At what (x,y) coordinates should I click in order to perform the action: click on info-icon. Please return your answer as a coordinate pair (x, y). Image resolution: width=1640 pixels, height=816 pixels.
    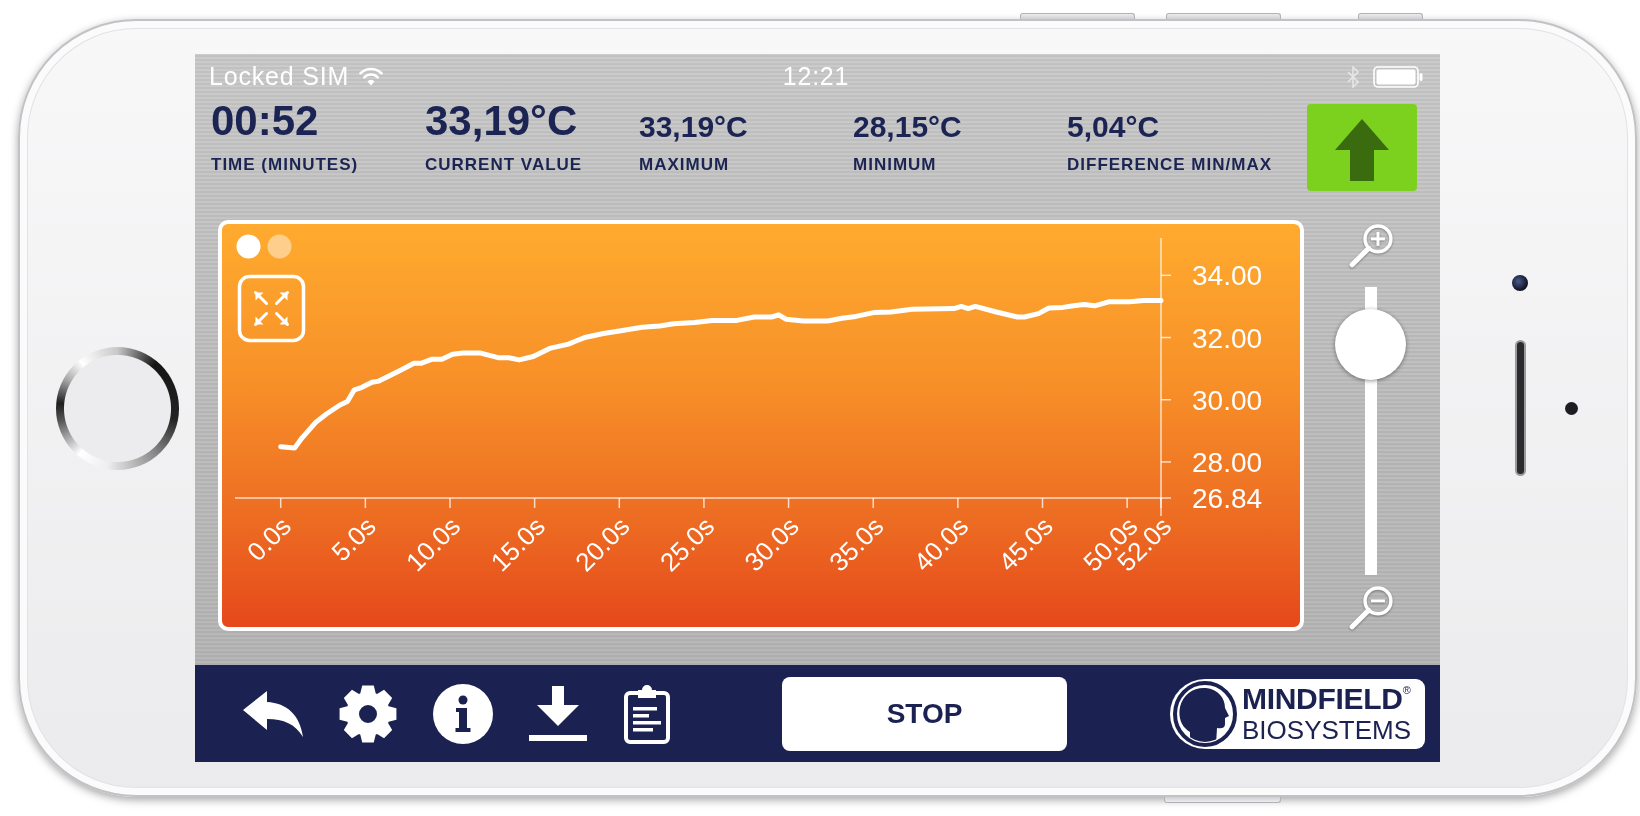
    Looking at the image, I should click on (463, 713).